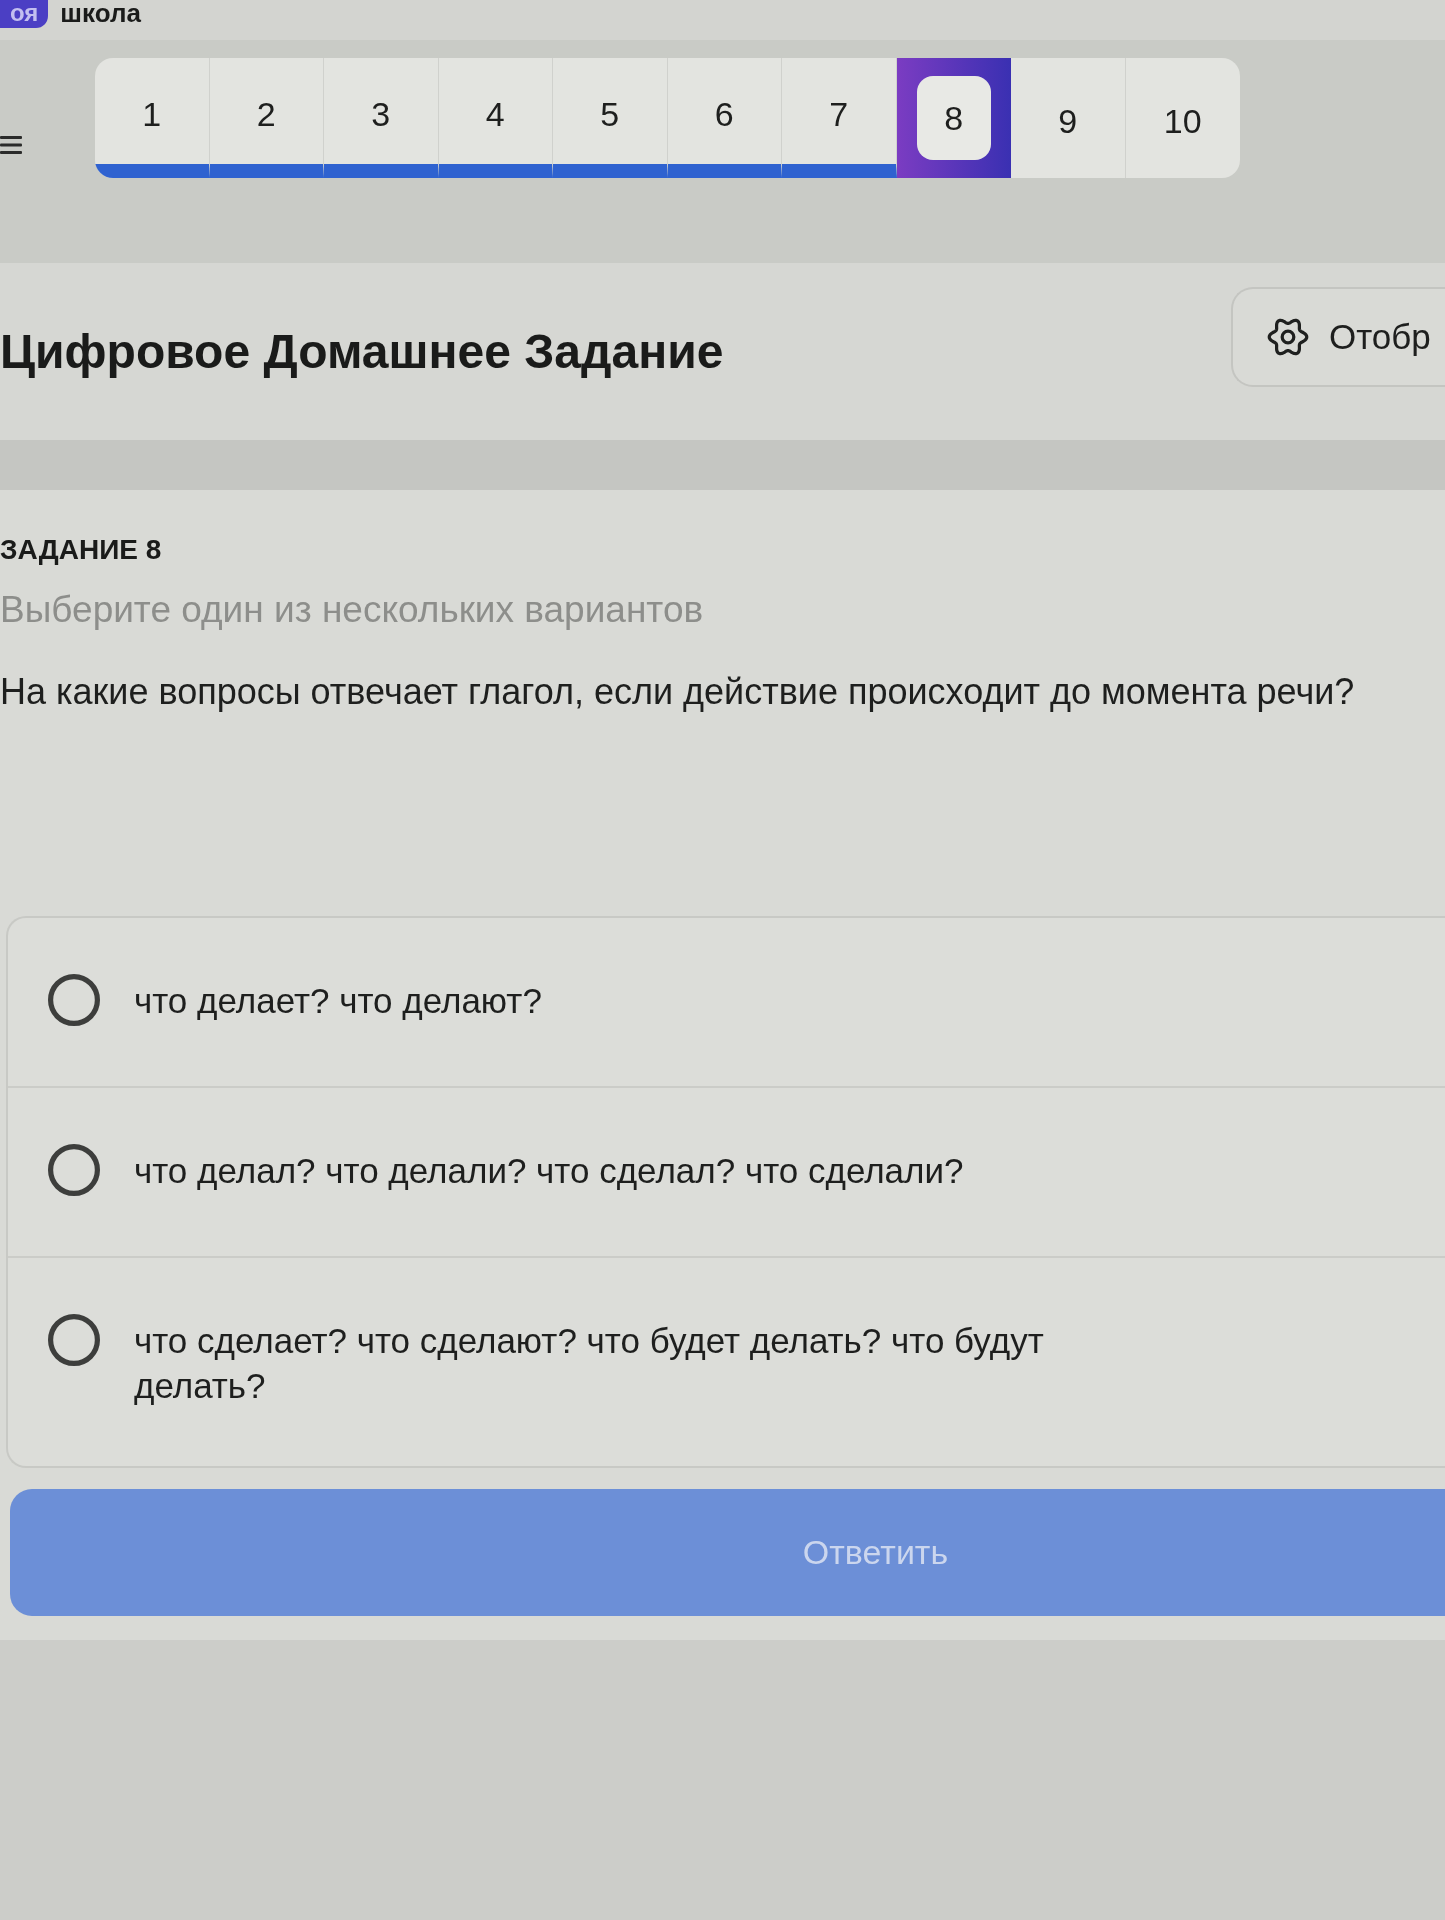 The width and height of the screenshot is (1445, 1920). What do you see at coordinates (100, 13) in the screenshot?
I see `logo-title: школа` at bounding box center [100, 13].